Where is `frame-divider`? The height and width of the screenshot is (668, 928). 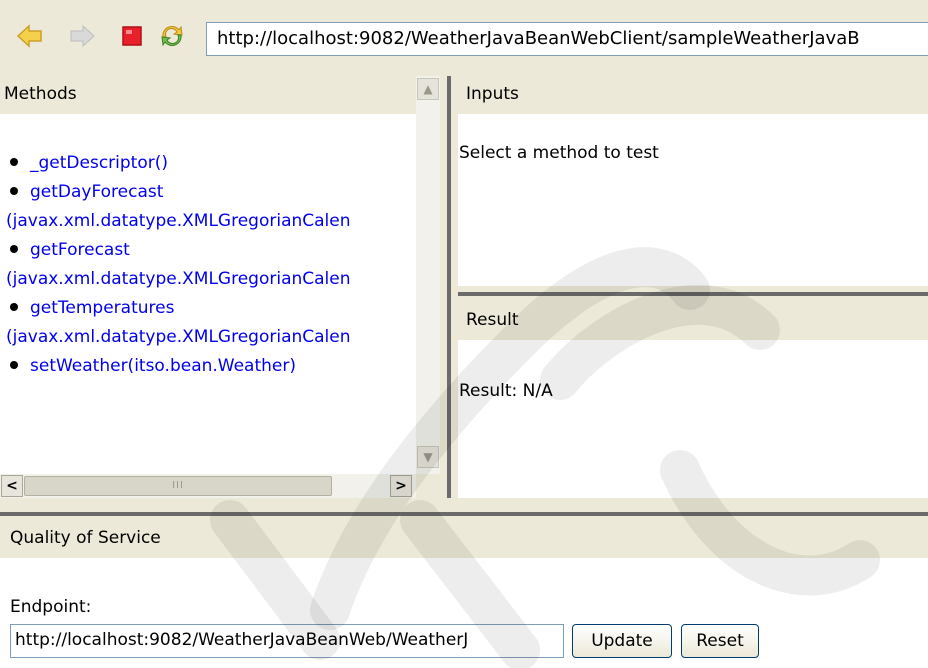 frame-divider is located at coordinates (464, 509).